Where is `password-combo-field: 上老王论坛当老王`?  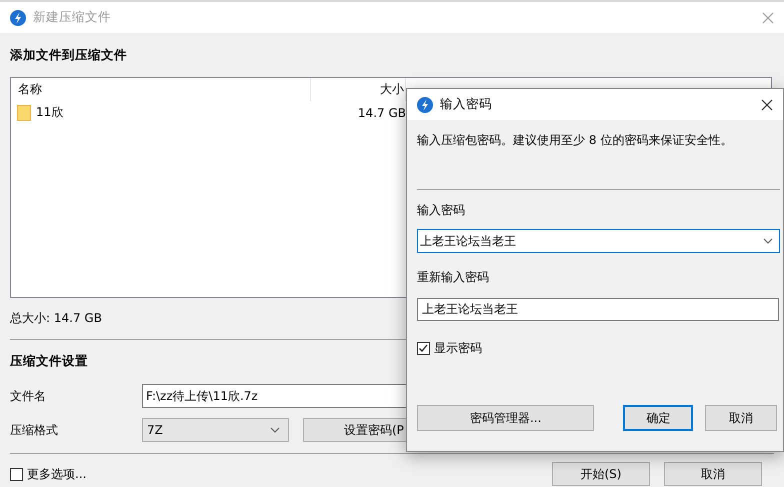 password-combo-field: 上老王论坛当老王 is located at coordinates (598, 241).